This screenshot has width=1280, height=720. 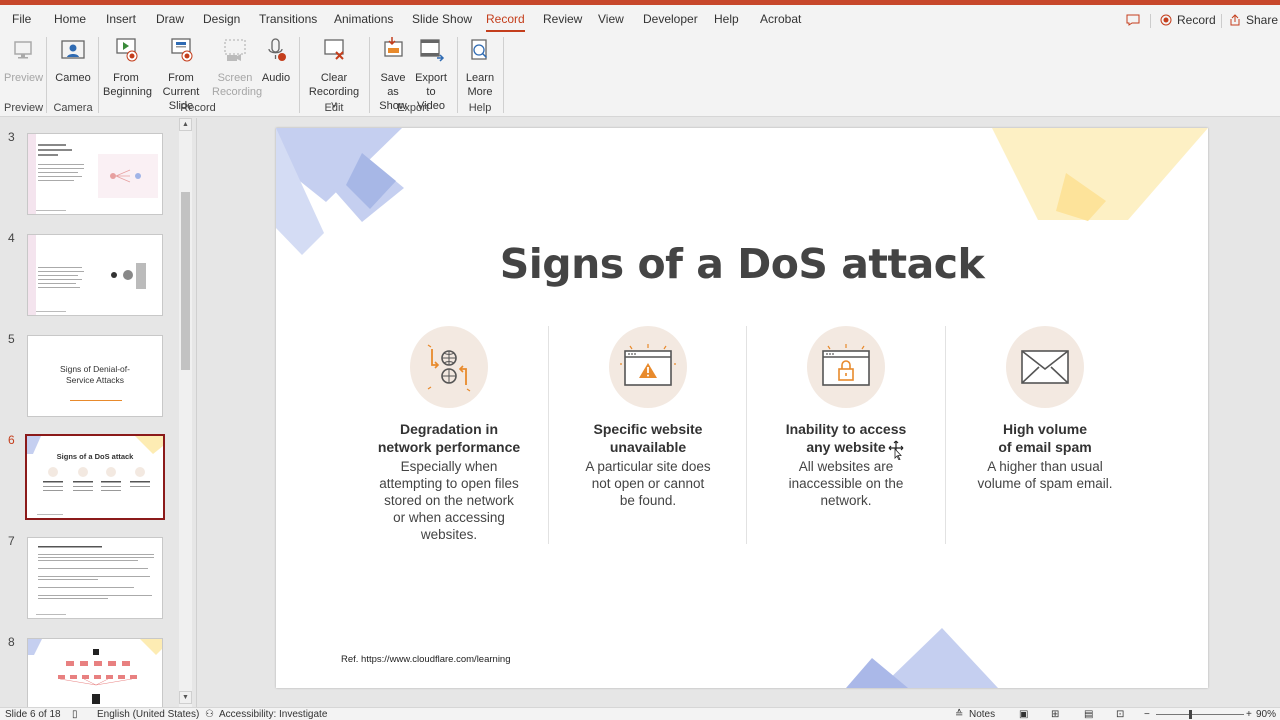 What do you see at coordinates (21, 19) in the screenshot?
I see `tab-file: File` at bounding box center [21, 19].